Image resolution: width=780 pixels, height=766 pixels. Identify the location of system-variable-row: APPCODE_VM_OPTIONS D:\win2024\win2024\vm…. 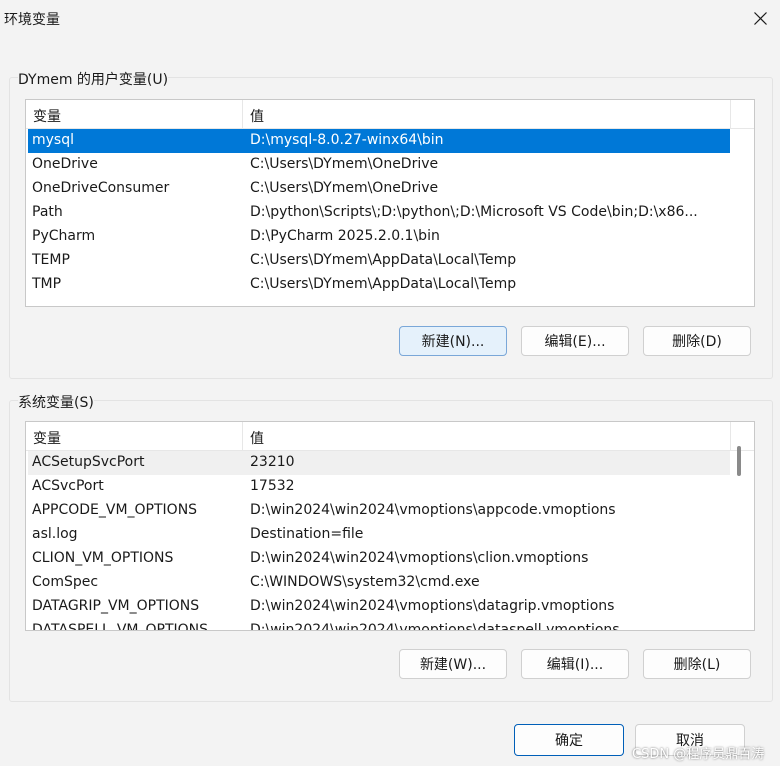
(379, 511).